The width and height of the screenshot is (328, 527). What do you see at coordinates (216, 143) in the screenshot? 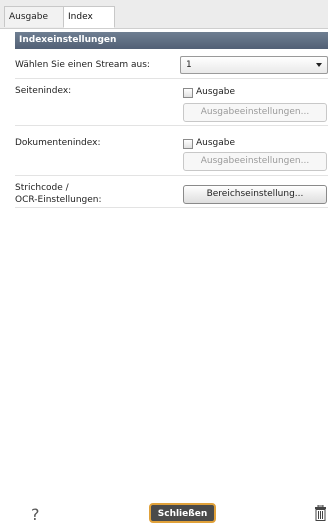
I see `dokumentenindex-ausgabe-label: Ausgabe` at bounding box center [216, 143].